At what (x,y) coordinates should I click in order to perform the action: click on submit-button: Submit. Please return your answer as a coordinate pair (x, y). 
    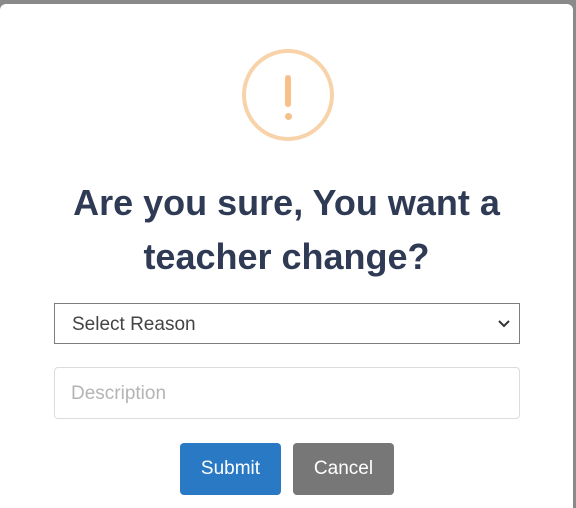
    Looking at the image, I should click on (230, 469).